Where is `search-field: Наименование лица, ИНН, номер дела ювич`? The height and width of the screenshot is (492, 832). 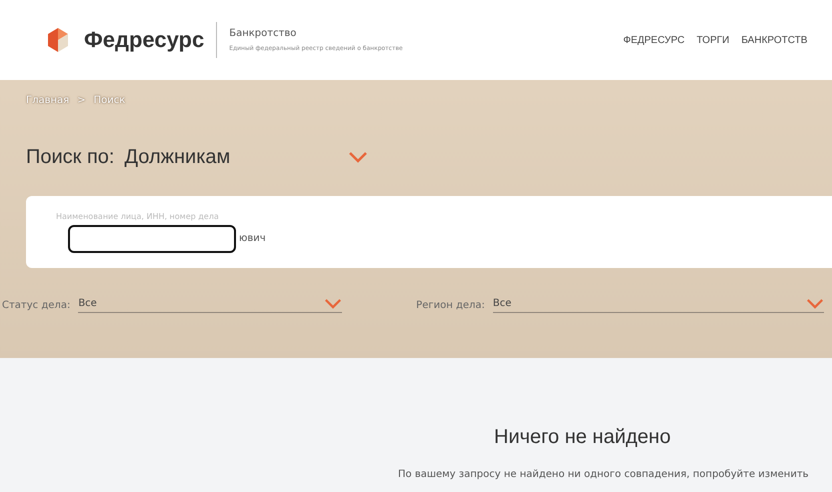 search-field: Наименование лица, ИНН, номер дела ювич is located at coordinates (429, 232).